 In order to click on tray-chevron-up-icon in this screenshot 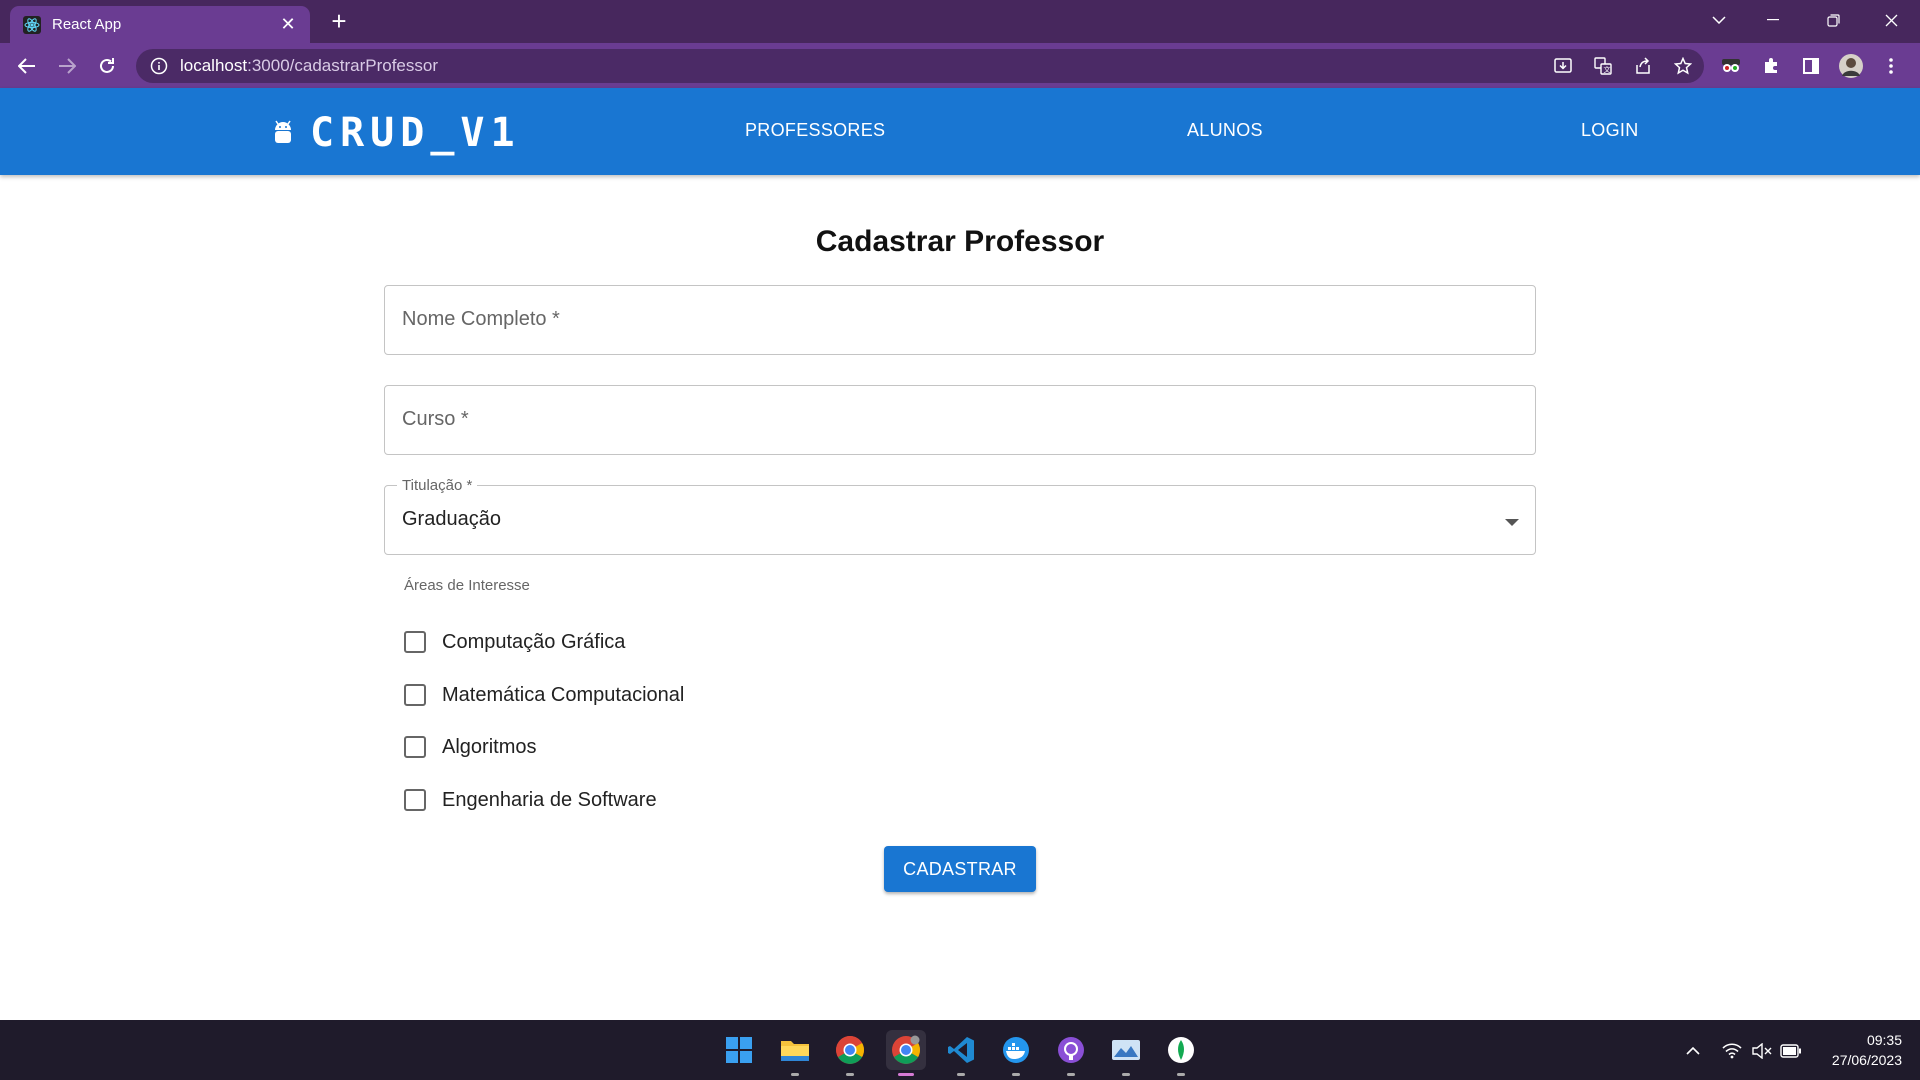, I will do `click(1693, 1051)`.